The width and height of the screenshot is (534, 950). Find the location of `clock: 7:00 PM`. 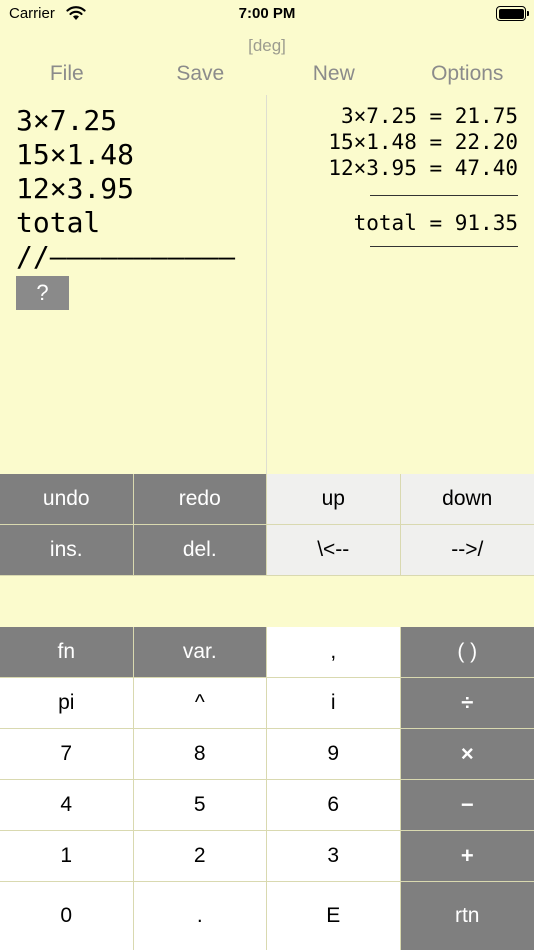

clock: 7:00 PM is located at coordinates (267, 13).